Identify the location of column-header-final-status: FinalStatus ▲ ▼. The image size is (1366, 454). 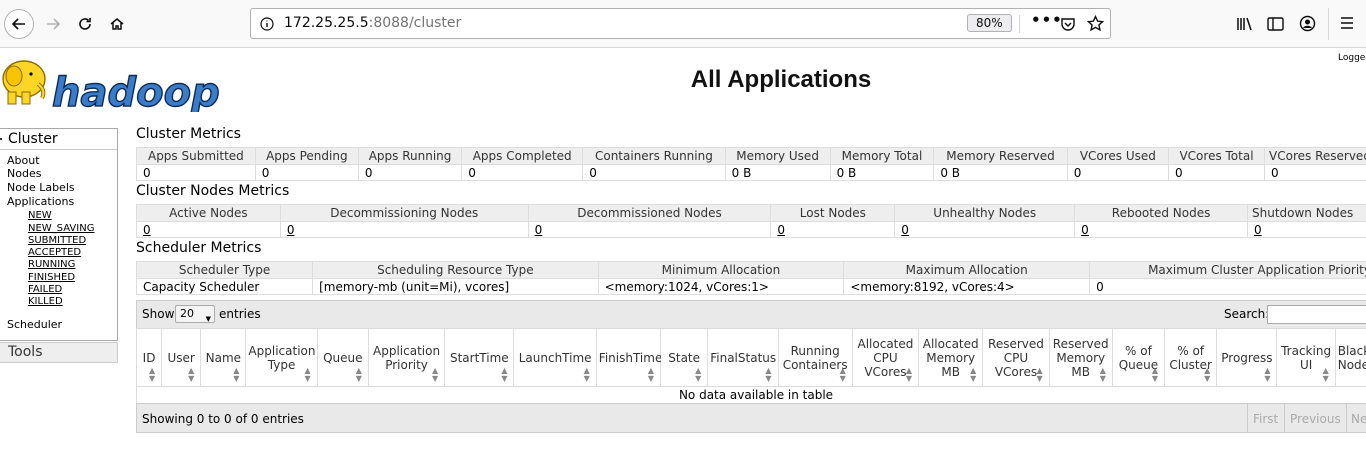
(743, 357).